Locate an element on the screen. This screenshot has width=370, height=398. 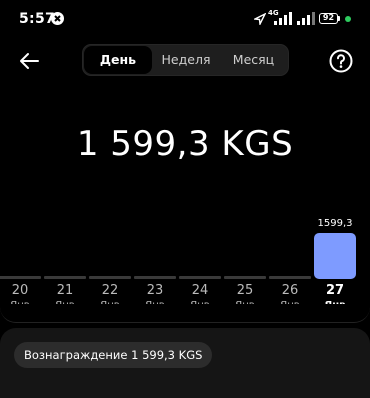
chart-day-label: 26 is located at coordinates (290, 290).